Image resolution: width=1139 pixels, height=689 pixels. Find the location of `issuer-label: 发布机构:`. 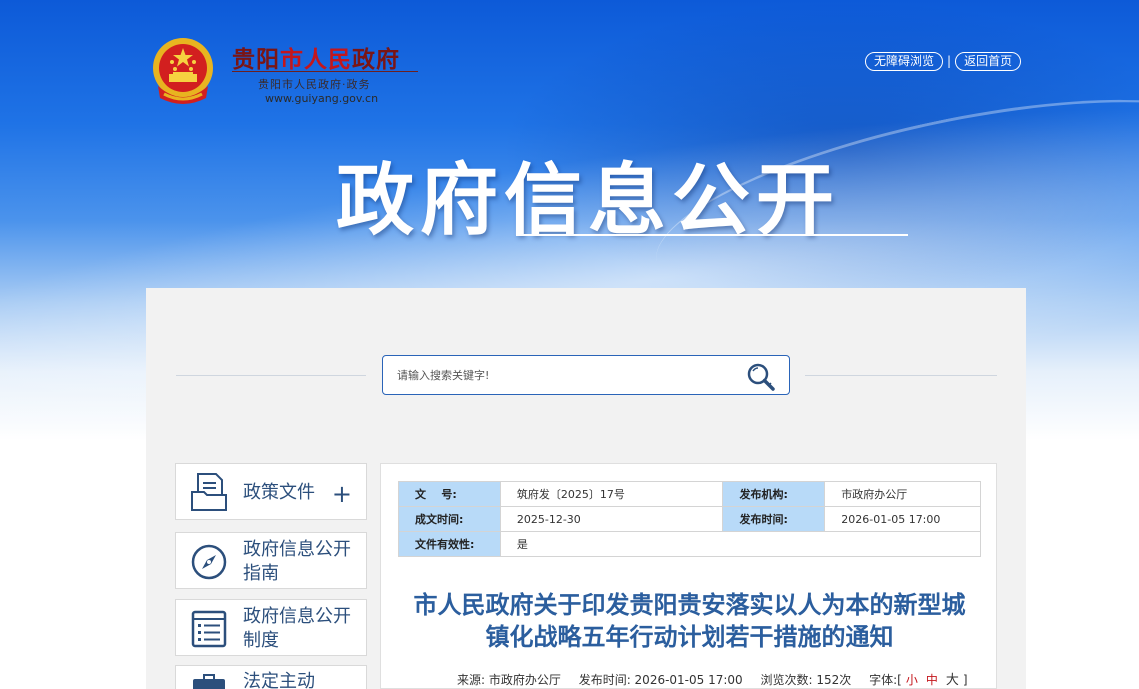

issuer-label: 发布机构: is located at coordinates (774, 494).